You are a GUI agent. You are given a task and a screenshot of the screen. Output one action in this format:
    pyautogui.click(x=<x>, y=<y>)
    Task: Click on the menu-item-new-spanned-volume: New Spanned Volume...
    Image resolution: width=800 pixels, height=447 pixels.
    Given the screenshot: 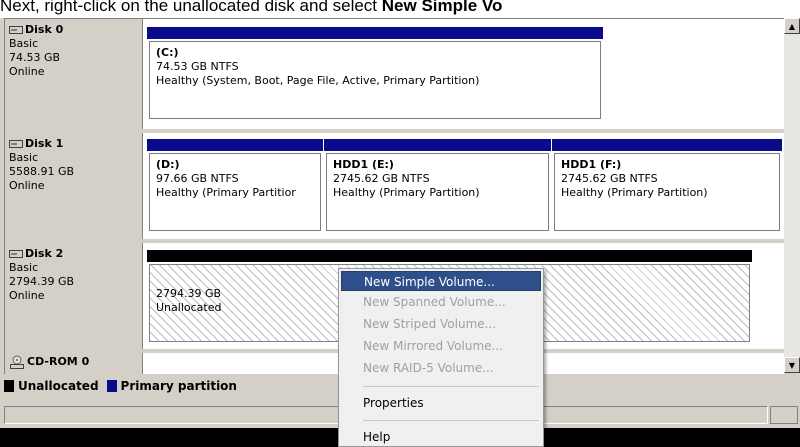 What is the action you would take?
    pyautogui.click(x=441, y=302)
    